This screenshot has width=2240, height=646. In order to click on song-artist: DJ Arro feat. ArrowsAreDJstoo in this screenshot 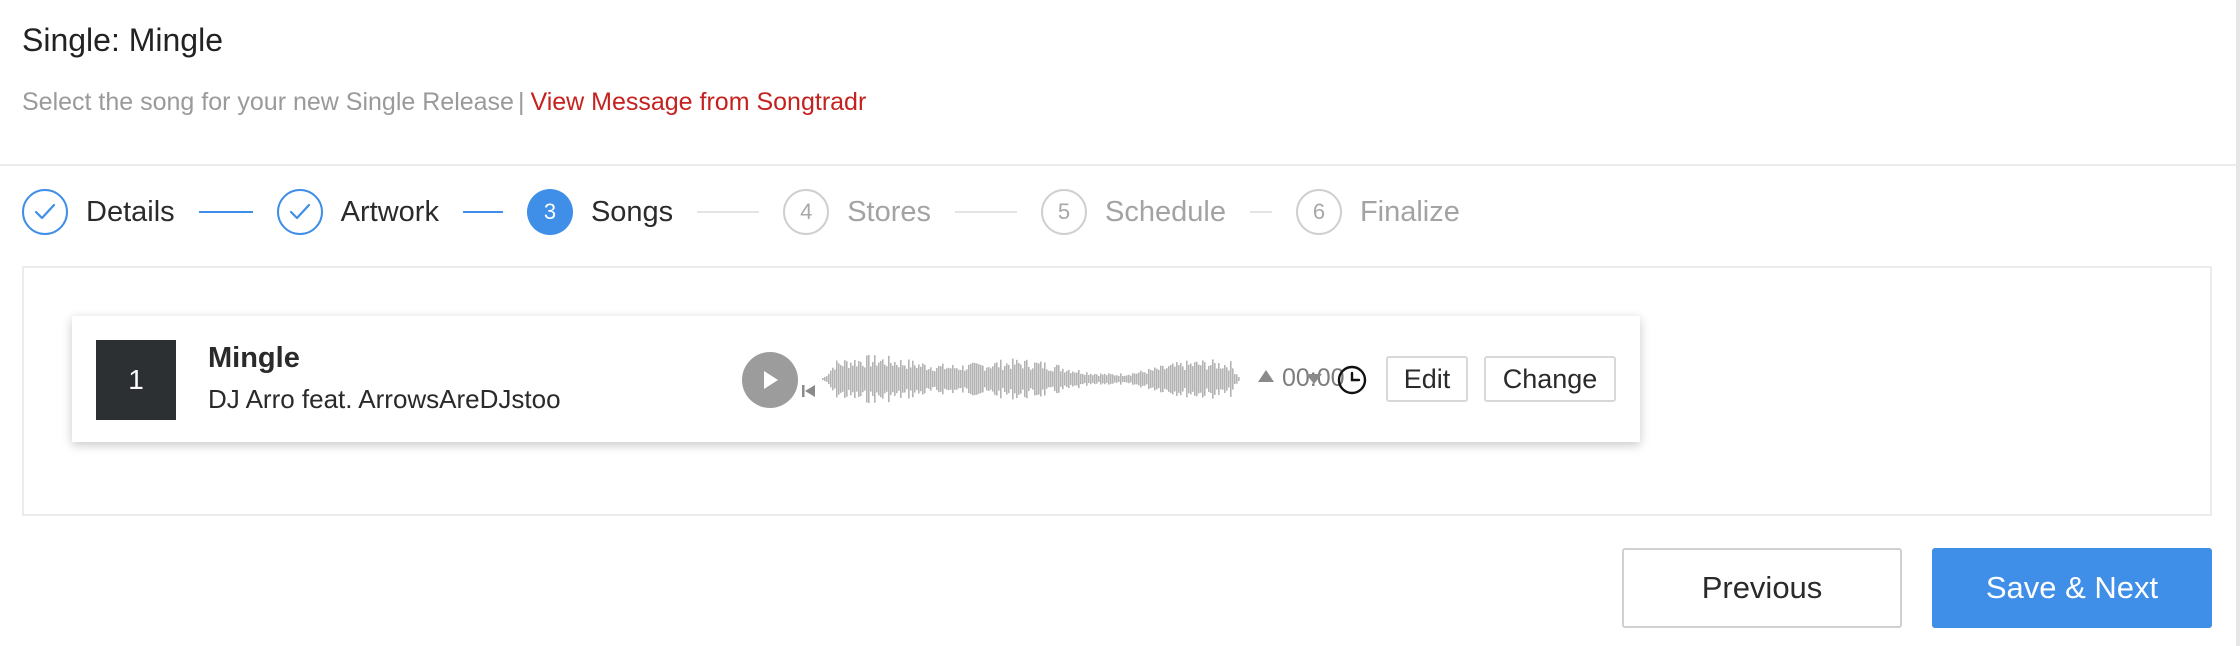, I will do `click(384, 399)`.